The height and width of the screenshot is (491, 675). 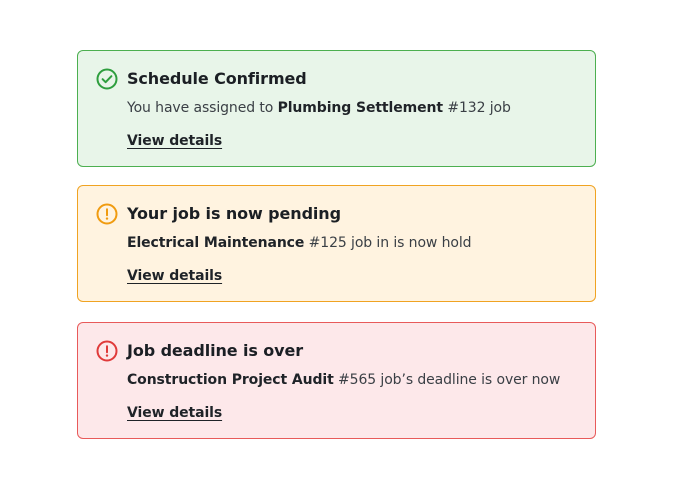 I want to click on alert-title: Schedule Confirmed, so click(x=217, y=78).